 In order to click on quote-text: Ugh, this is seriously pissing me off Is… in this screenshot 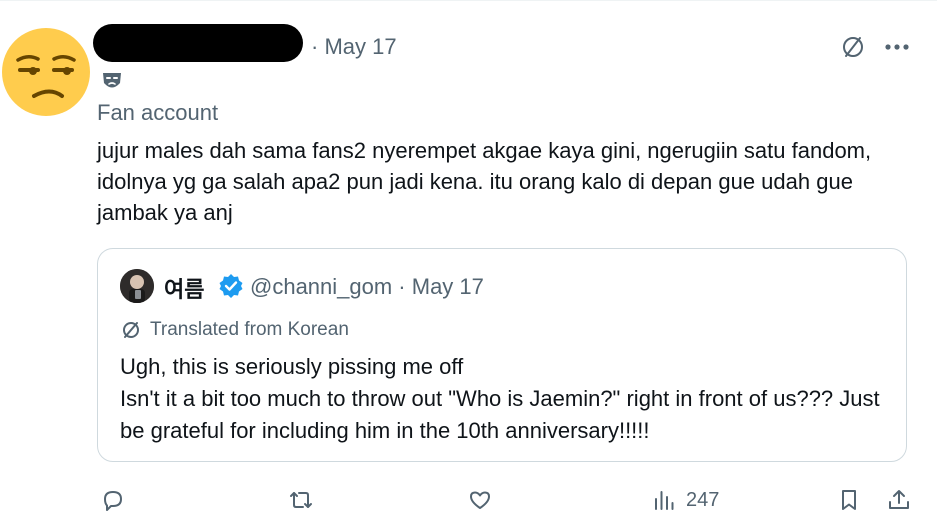, I will do `click(505, 399)`.